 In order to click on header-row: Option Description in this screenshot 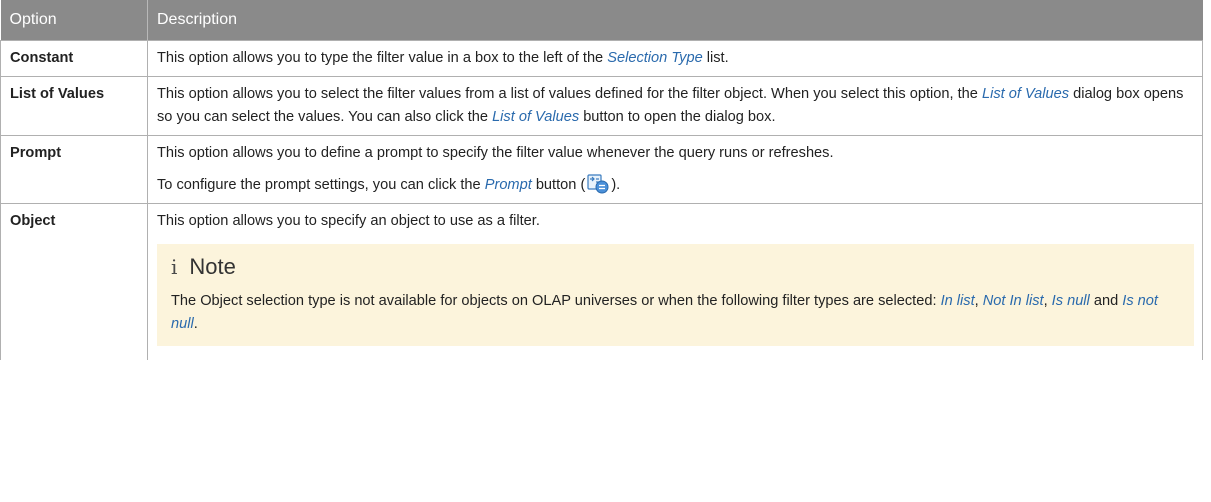, I will do `click(601, 20)`.